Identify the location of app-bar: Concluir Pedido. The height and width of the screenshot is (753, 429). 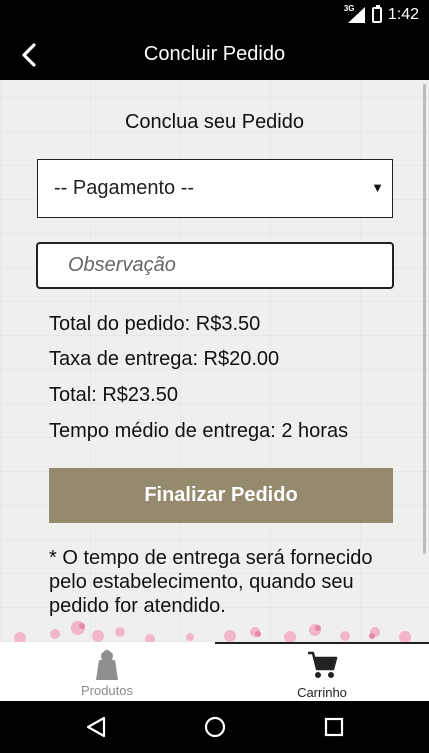
(214, 55).